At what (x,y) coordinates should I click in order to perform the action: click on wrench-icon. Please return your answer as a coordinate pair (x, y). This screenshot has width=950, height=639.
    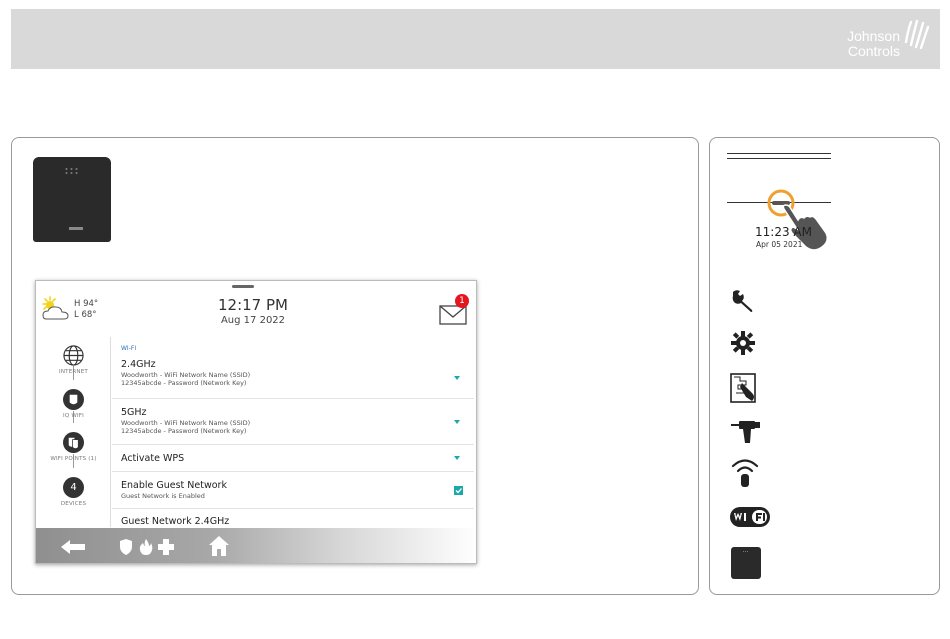
    Looking at the image, I should click on (742, 301).